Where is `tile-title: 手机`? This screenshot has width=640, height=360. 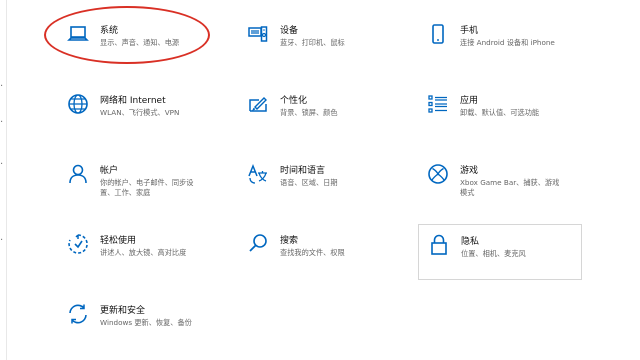
tile-title: 手机 is located at coordinates (469, 31).